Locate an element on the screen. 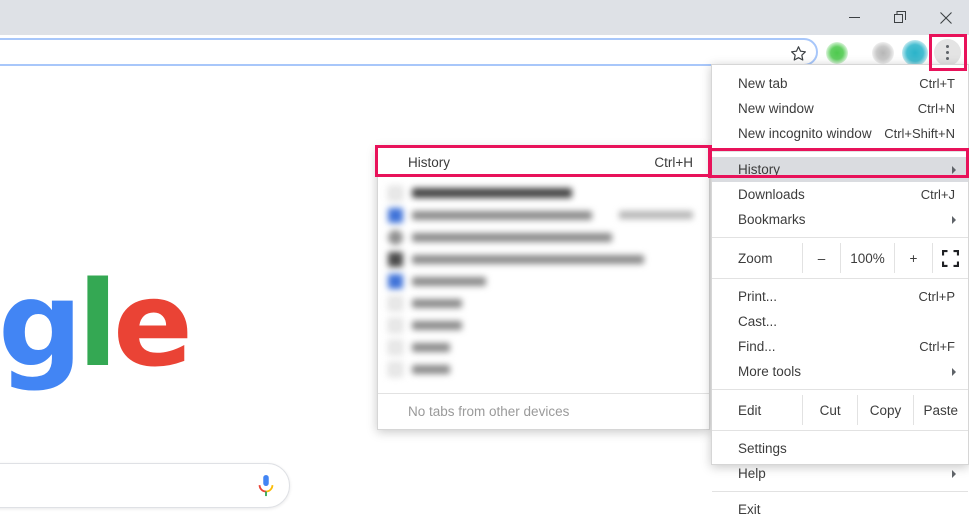 Image resolution: width=969 pixels, height=518 pixels. extension-icon-green is located at coordinates (837, 53).